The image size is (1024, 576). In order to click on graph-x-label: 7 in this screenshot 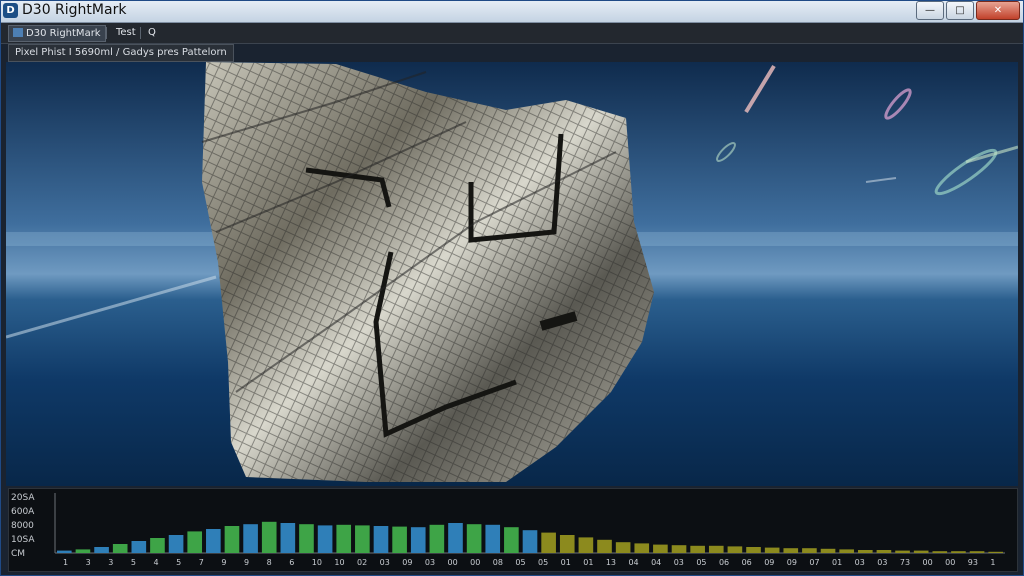, I will do `click(201, 562)`.